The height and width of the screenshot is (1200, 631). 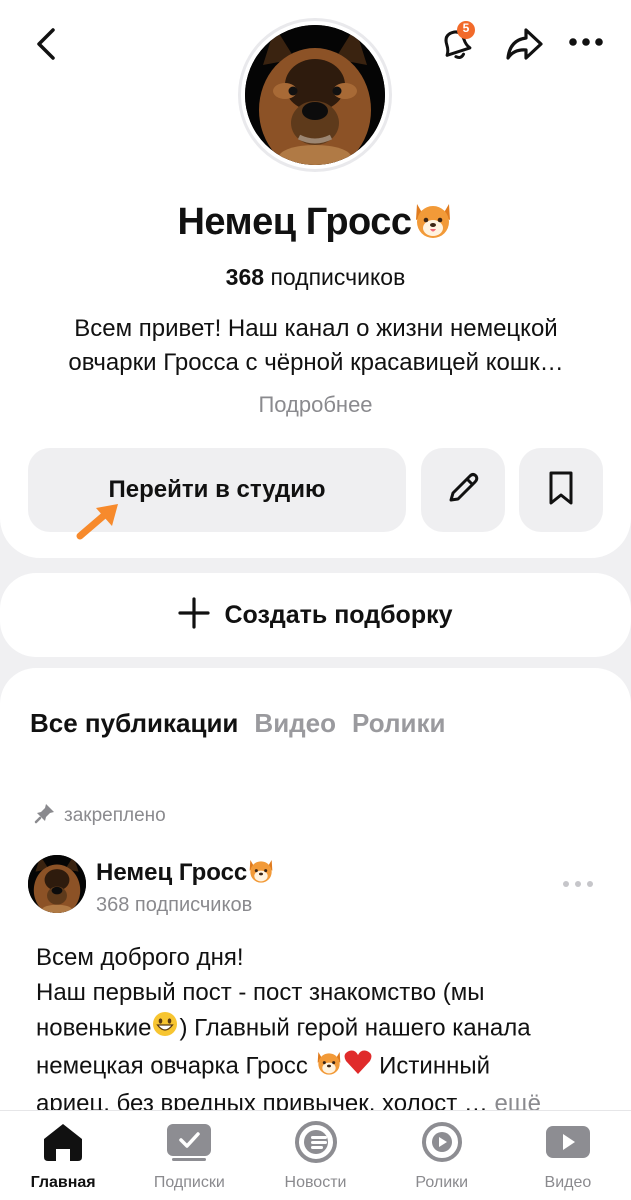 I want to click on nav-shorts-label: Ролики, so click(x=442, y=1182).